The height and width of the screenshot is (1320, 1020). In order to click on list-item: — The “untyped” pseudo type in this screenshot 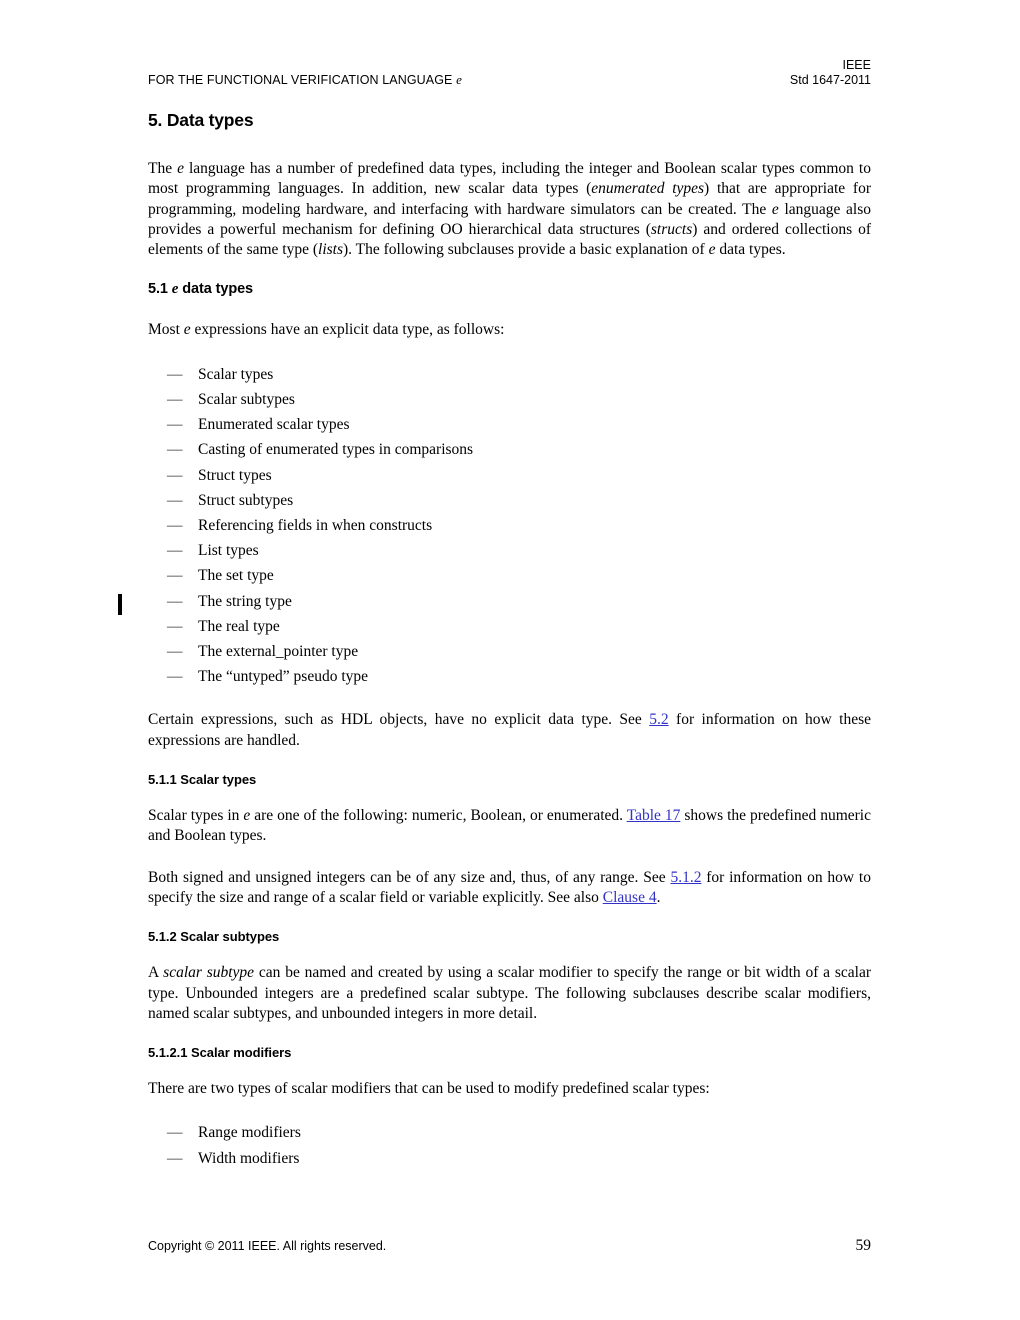, I will do `click(509, 676)`.